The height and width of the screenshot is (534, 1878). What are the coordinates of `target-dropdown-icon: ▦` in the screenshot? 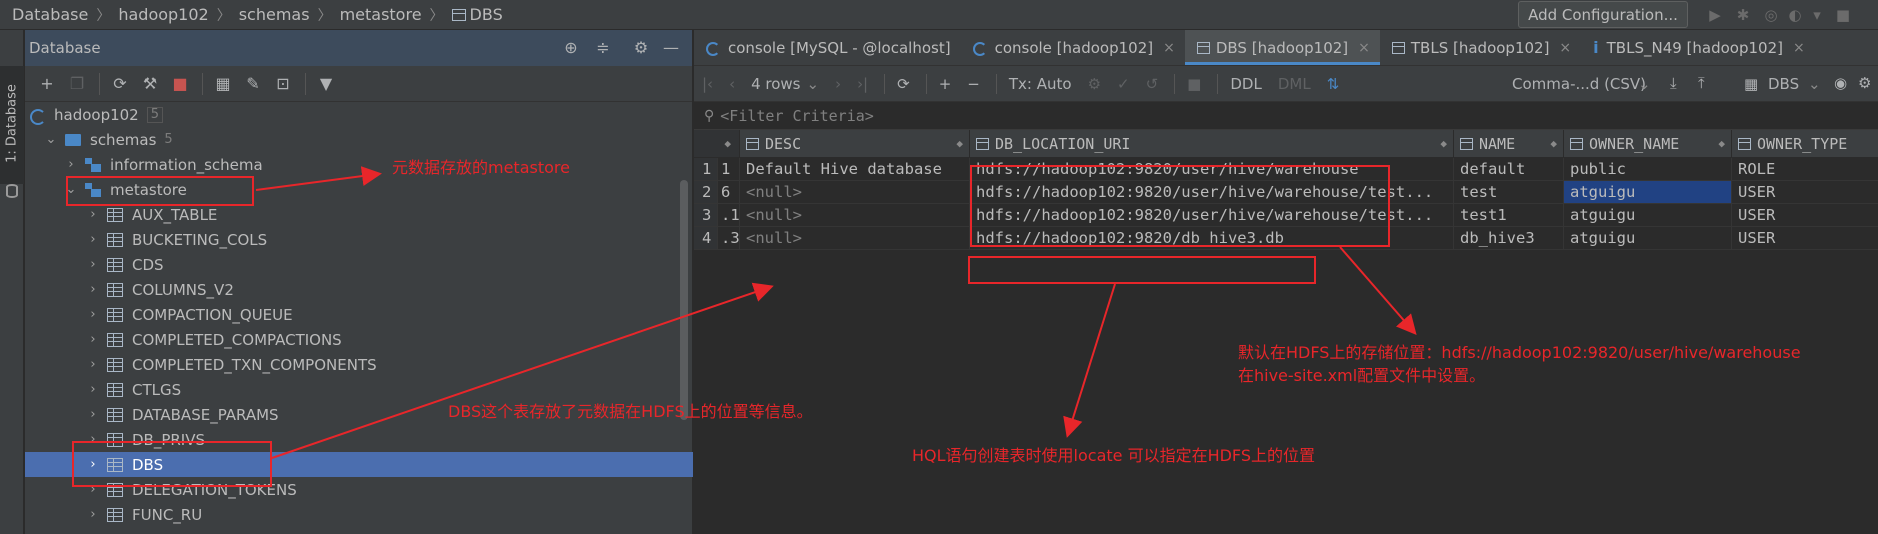 It's located at (1751, 84).